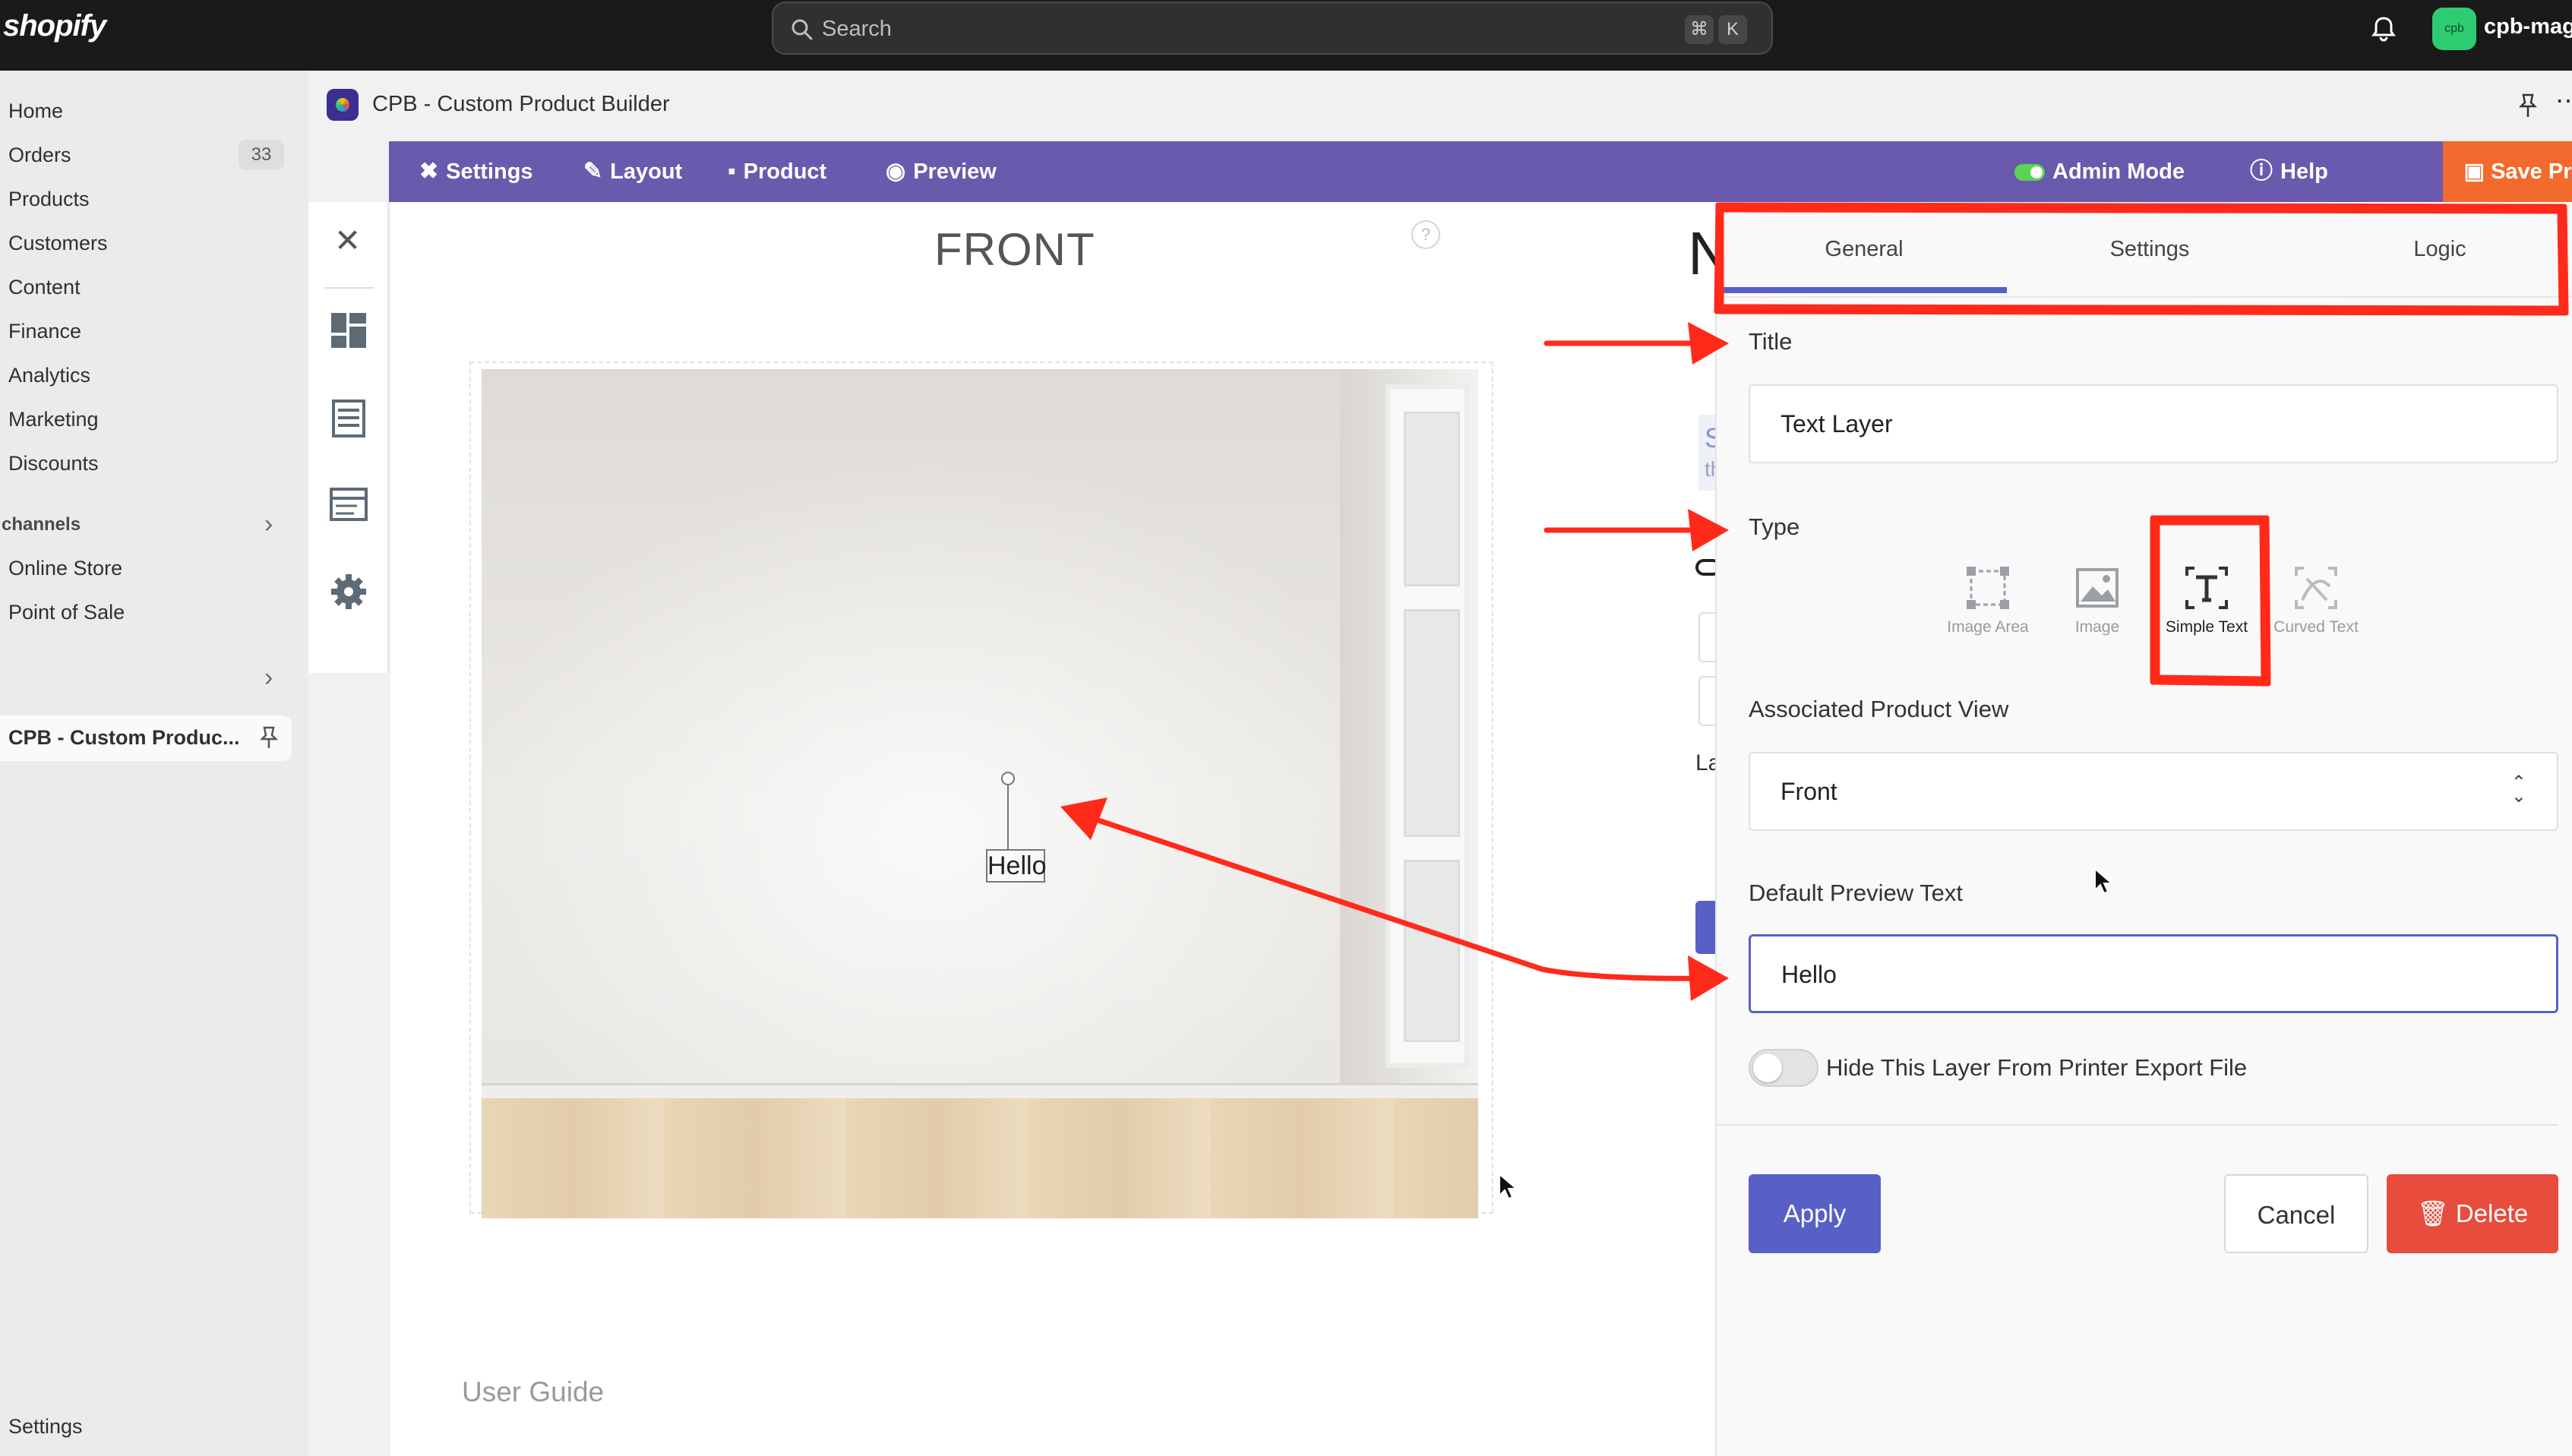  What do you see at coordinates (1008, 818) in the screenshot?
I see `rotate-handle-line` at bounding box center [1008, 818].